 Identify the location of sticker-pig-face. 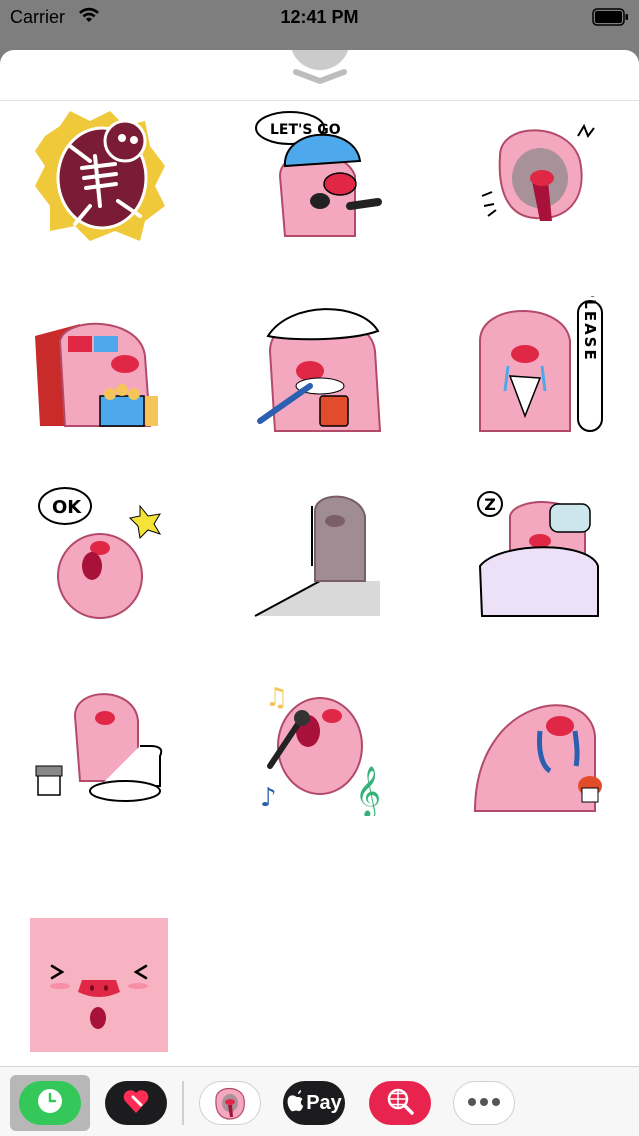
(99, 985).